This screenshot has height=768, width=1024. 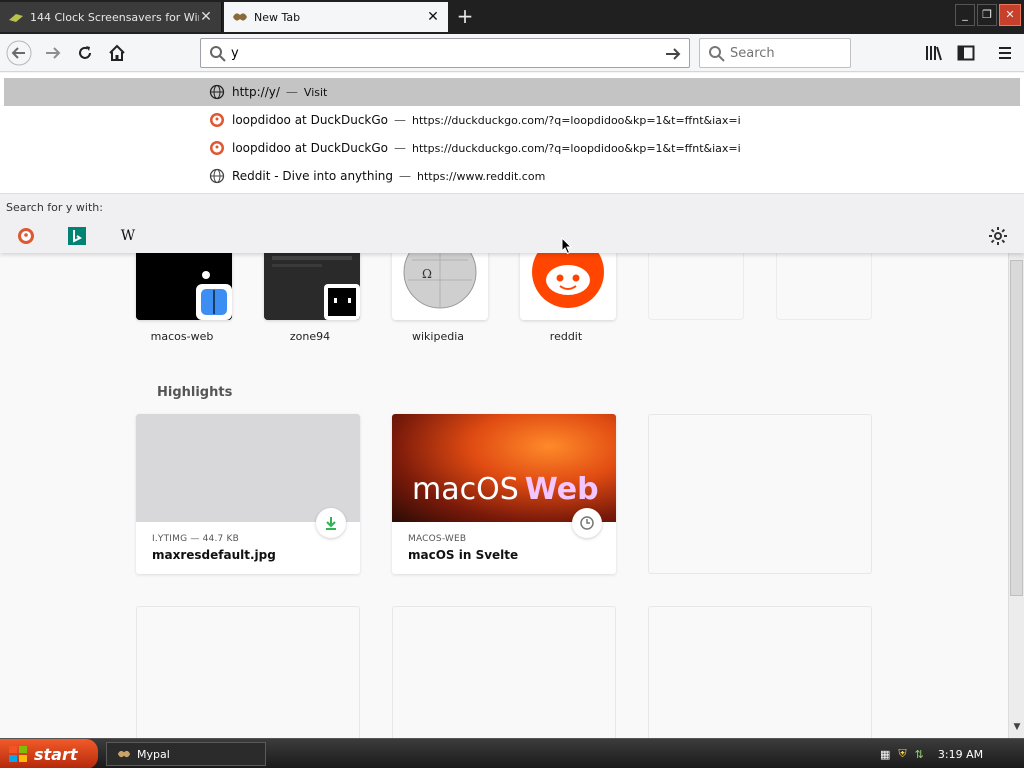 I want to click on top-site-reddit, so click(x=568, y=285).